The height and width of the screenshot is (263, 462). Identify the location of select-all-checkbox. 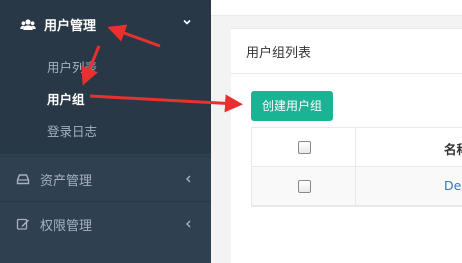
(304, 147).